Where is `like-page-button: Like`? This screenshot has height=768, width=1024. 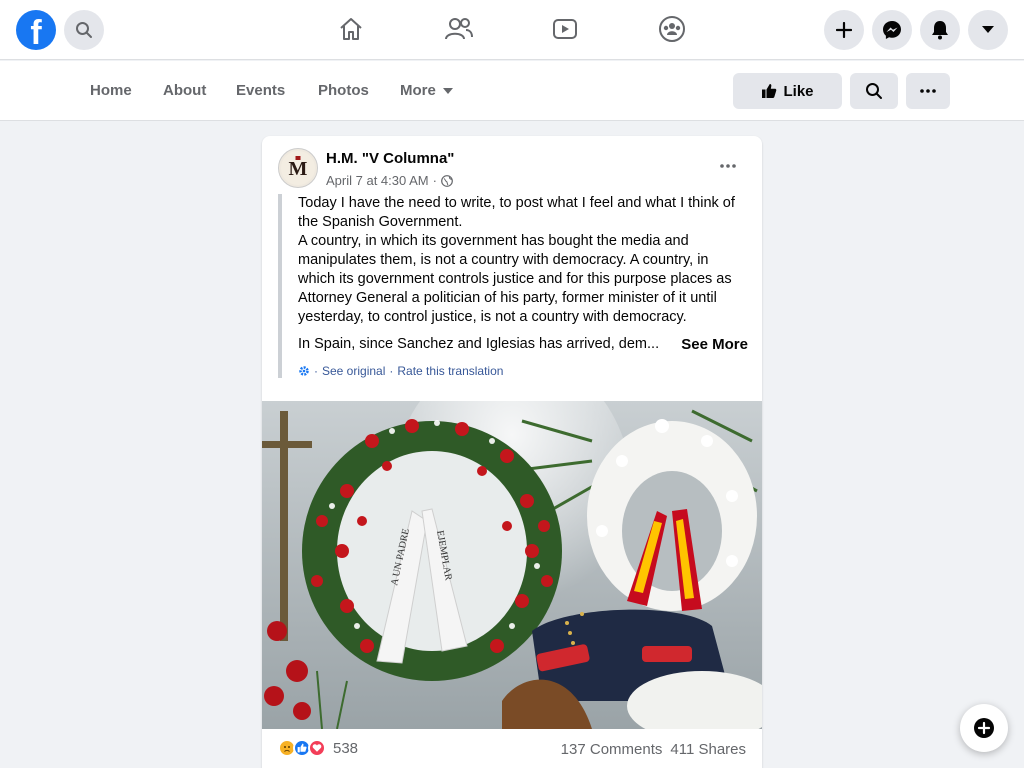 like-page-button: Like is located at coordinates (787, 91).